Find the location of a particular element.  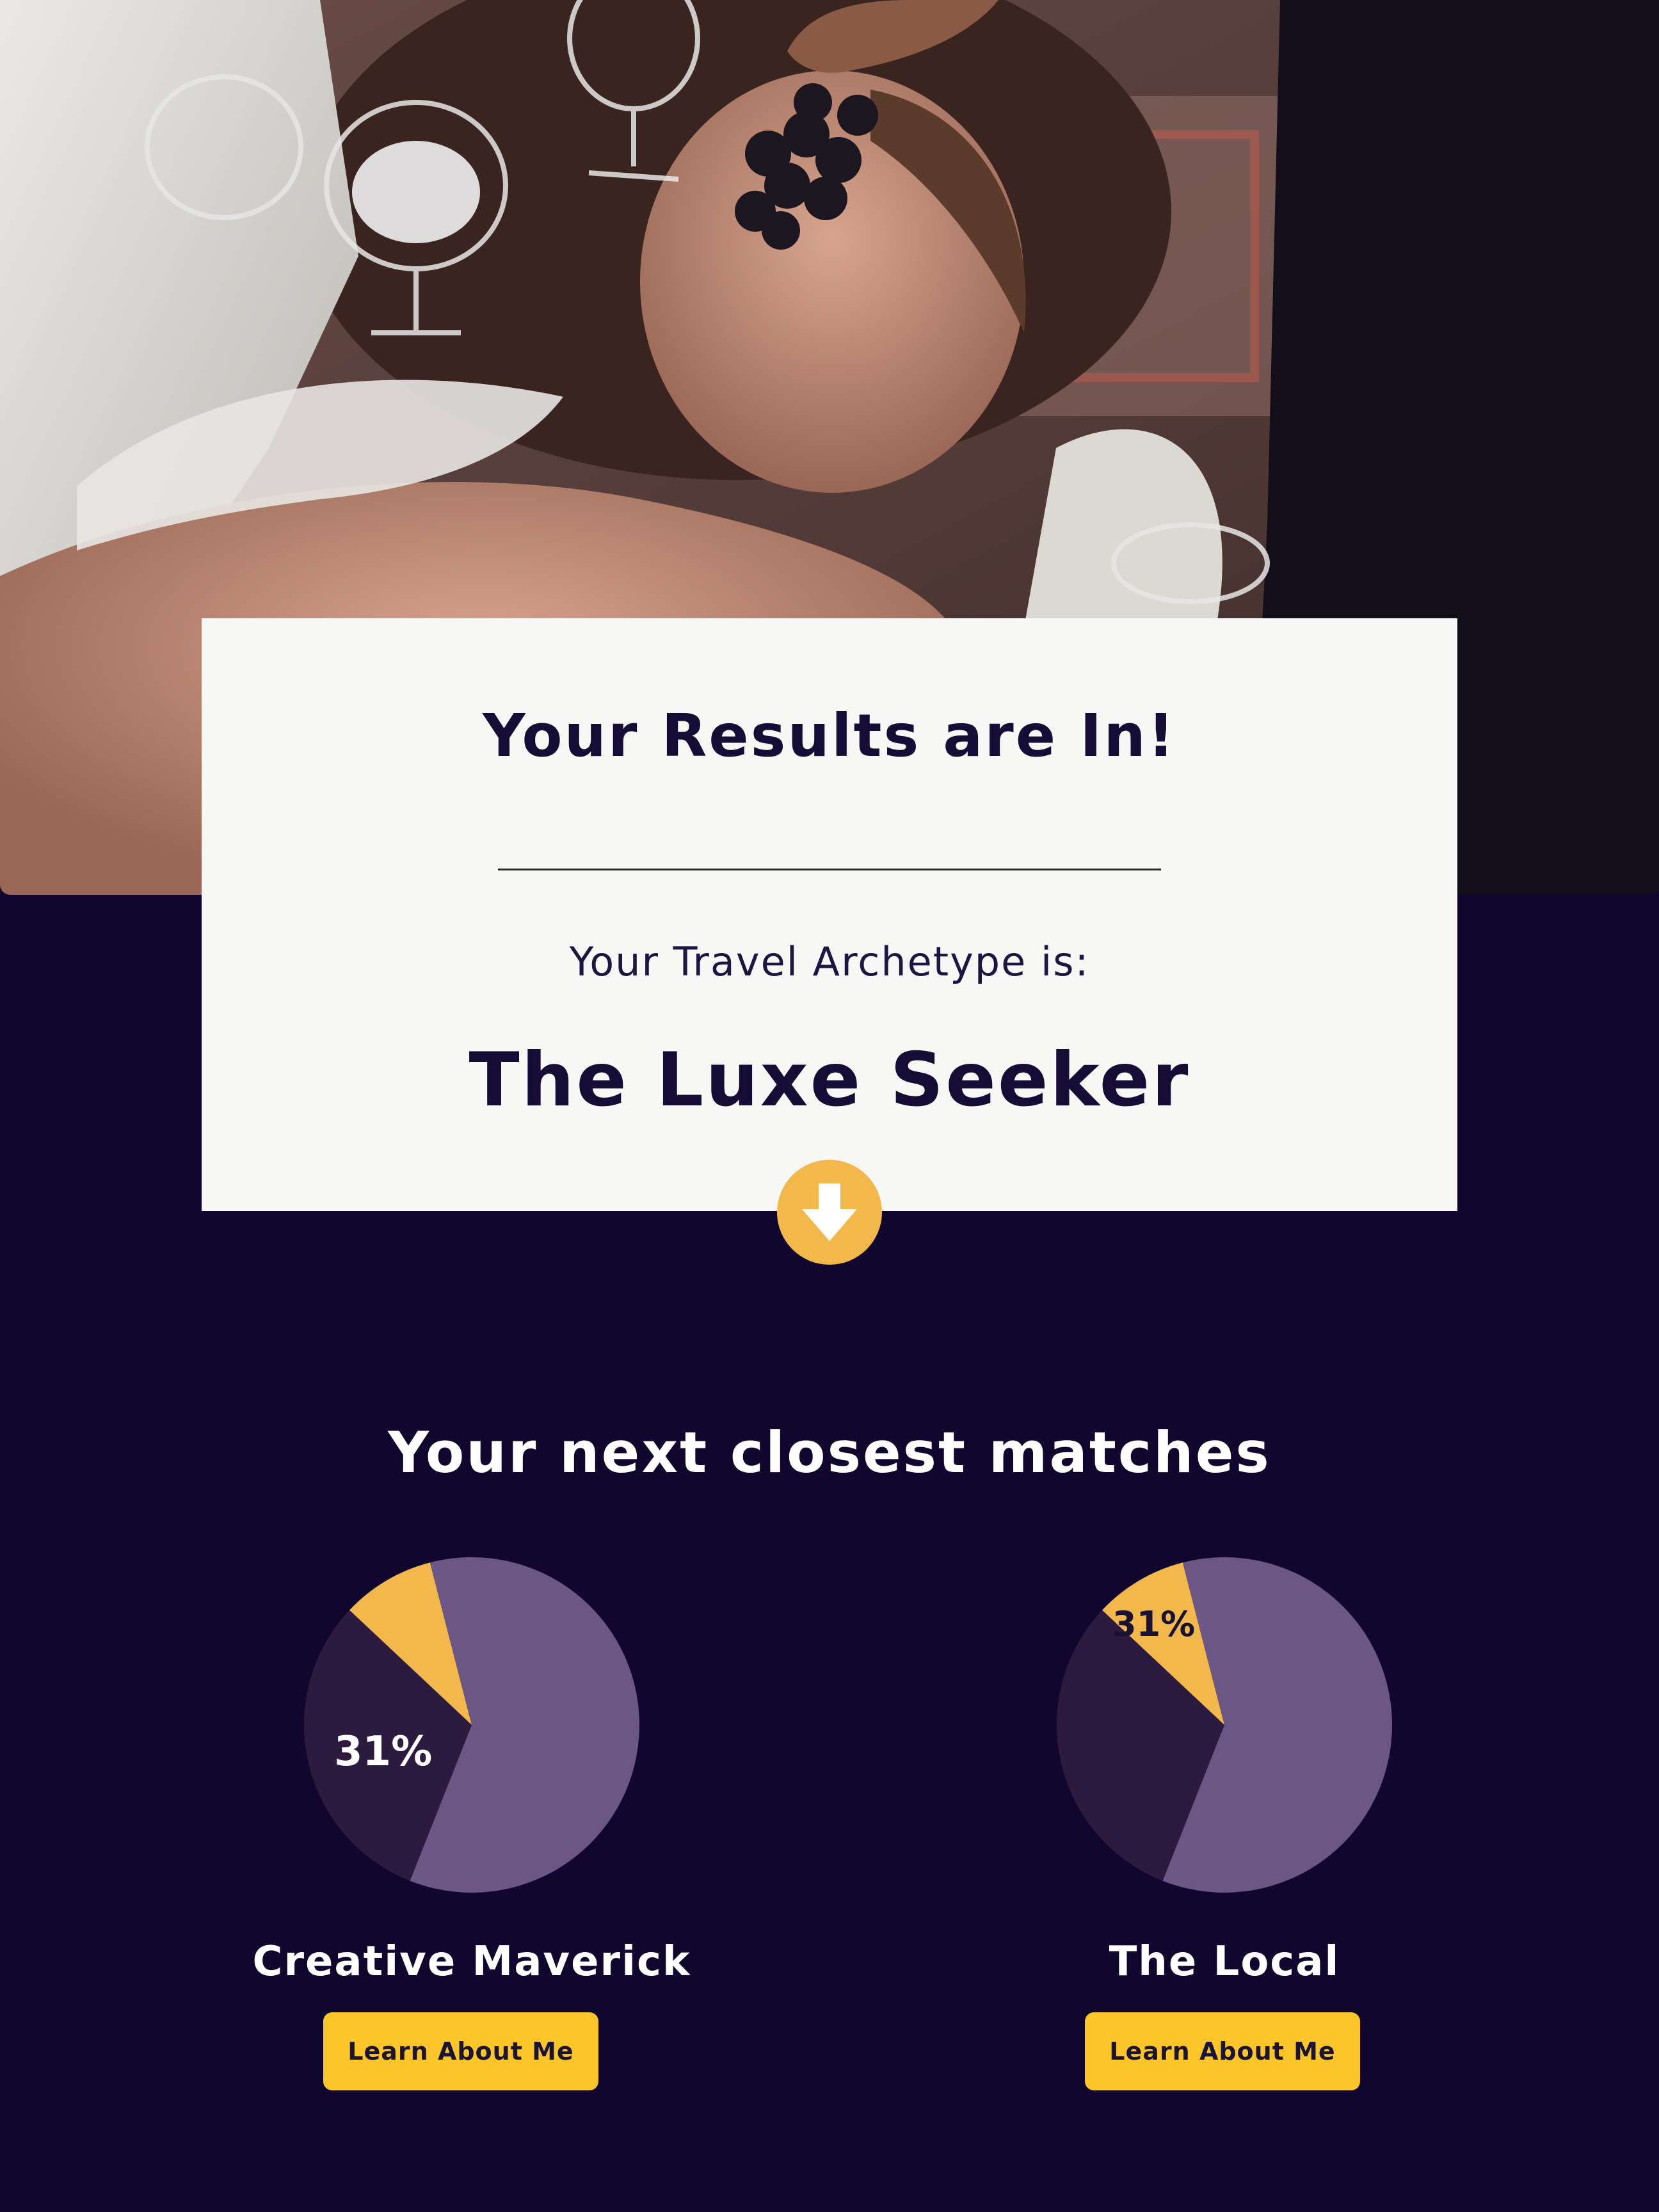

arrow-down-icon is located at coordinates (829, 1212).